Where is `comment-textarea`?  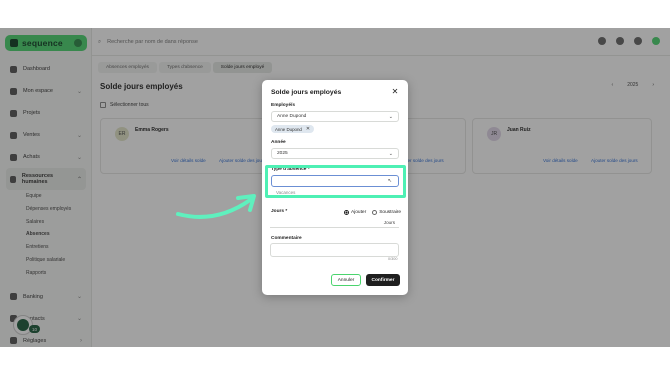
comment-textarea is located at coordinates (334, 250).